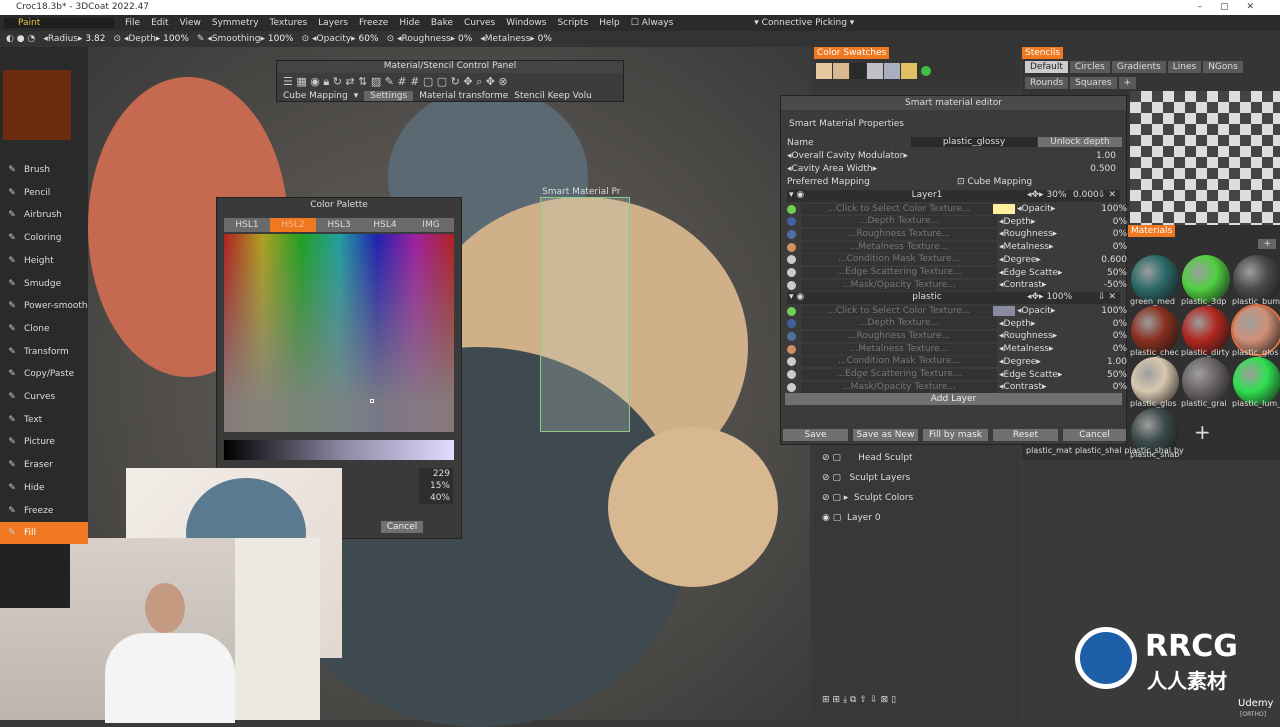  What do you see at coordinates (1093, 83) in the screenshot?
I see `stencil-tab-squares: Squares` at bounding box center [1093, 83].